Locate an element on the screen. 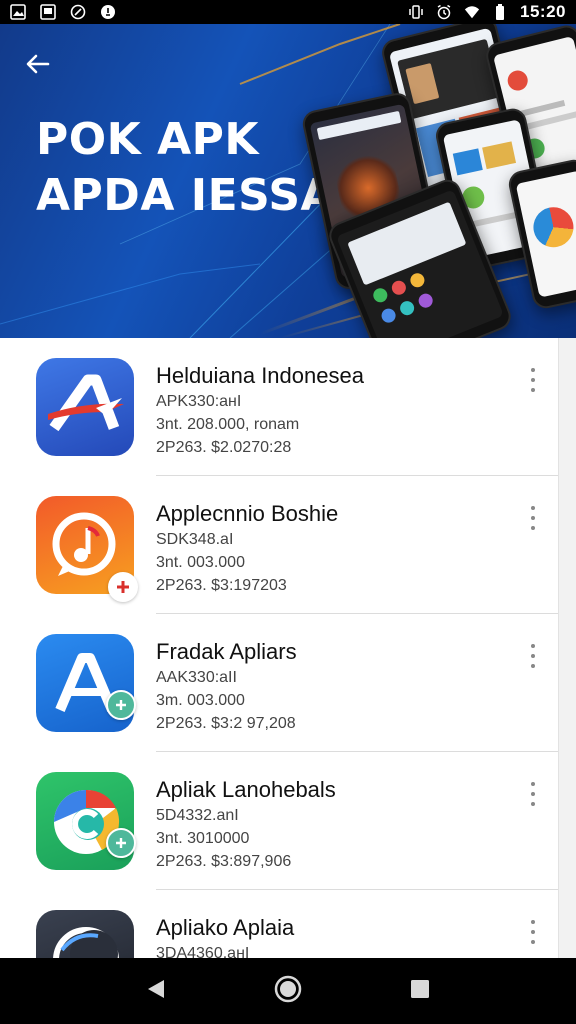 The height and width of the screenshot is (1024, 576). moon-icon is located at coordinates (85, 934).